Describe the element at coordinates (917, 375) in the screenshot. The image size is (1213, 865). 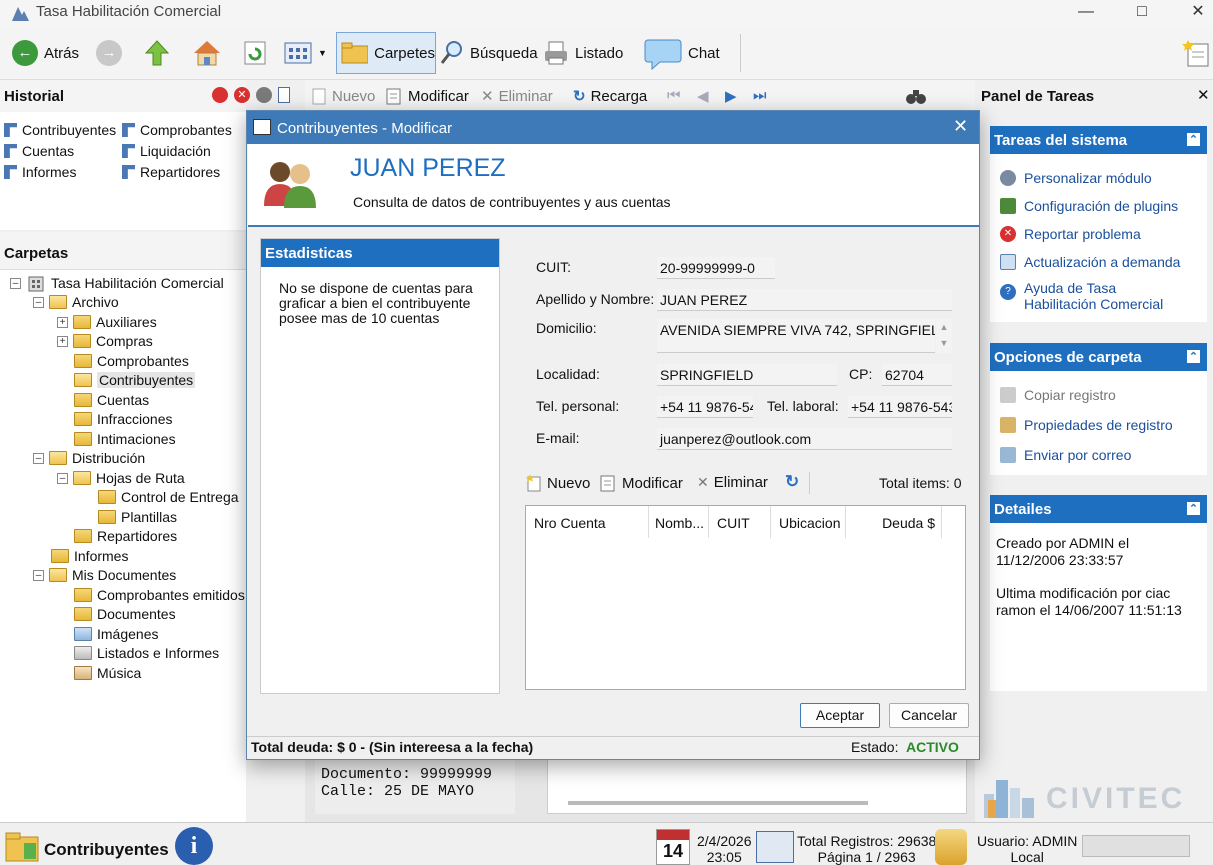
I see `postal-code-field: 62704` at that location.